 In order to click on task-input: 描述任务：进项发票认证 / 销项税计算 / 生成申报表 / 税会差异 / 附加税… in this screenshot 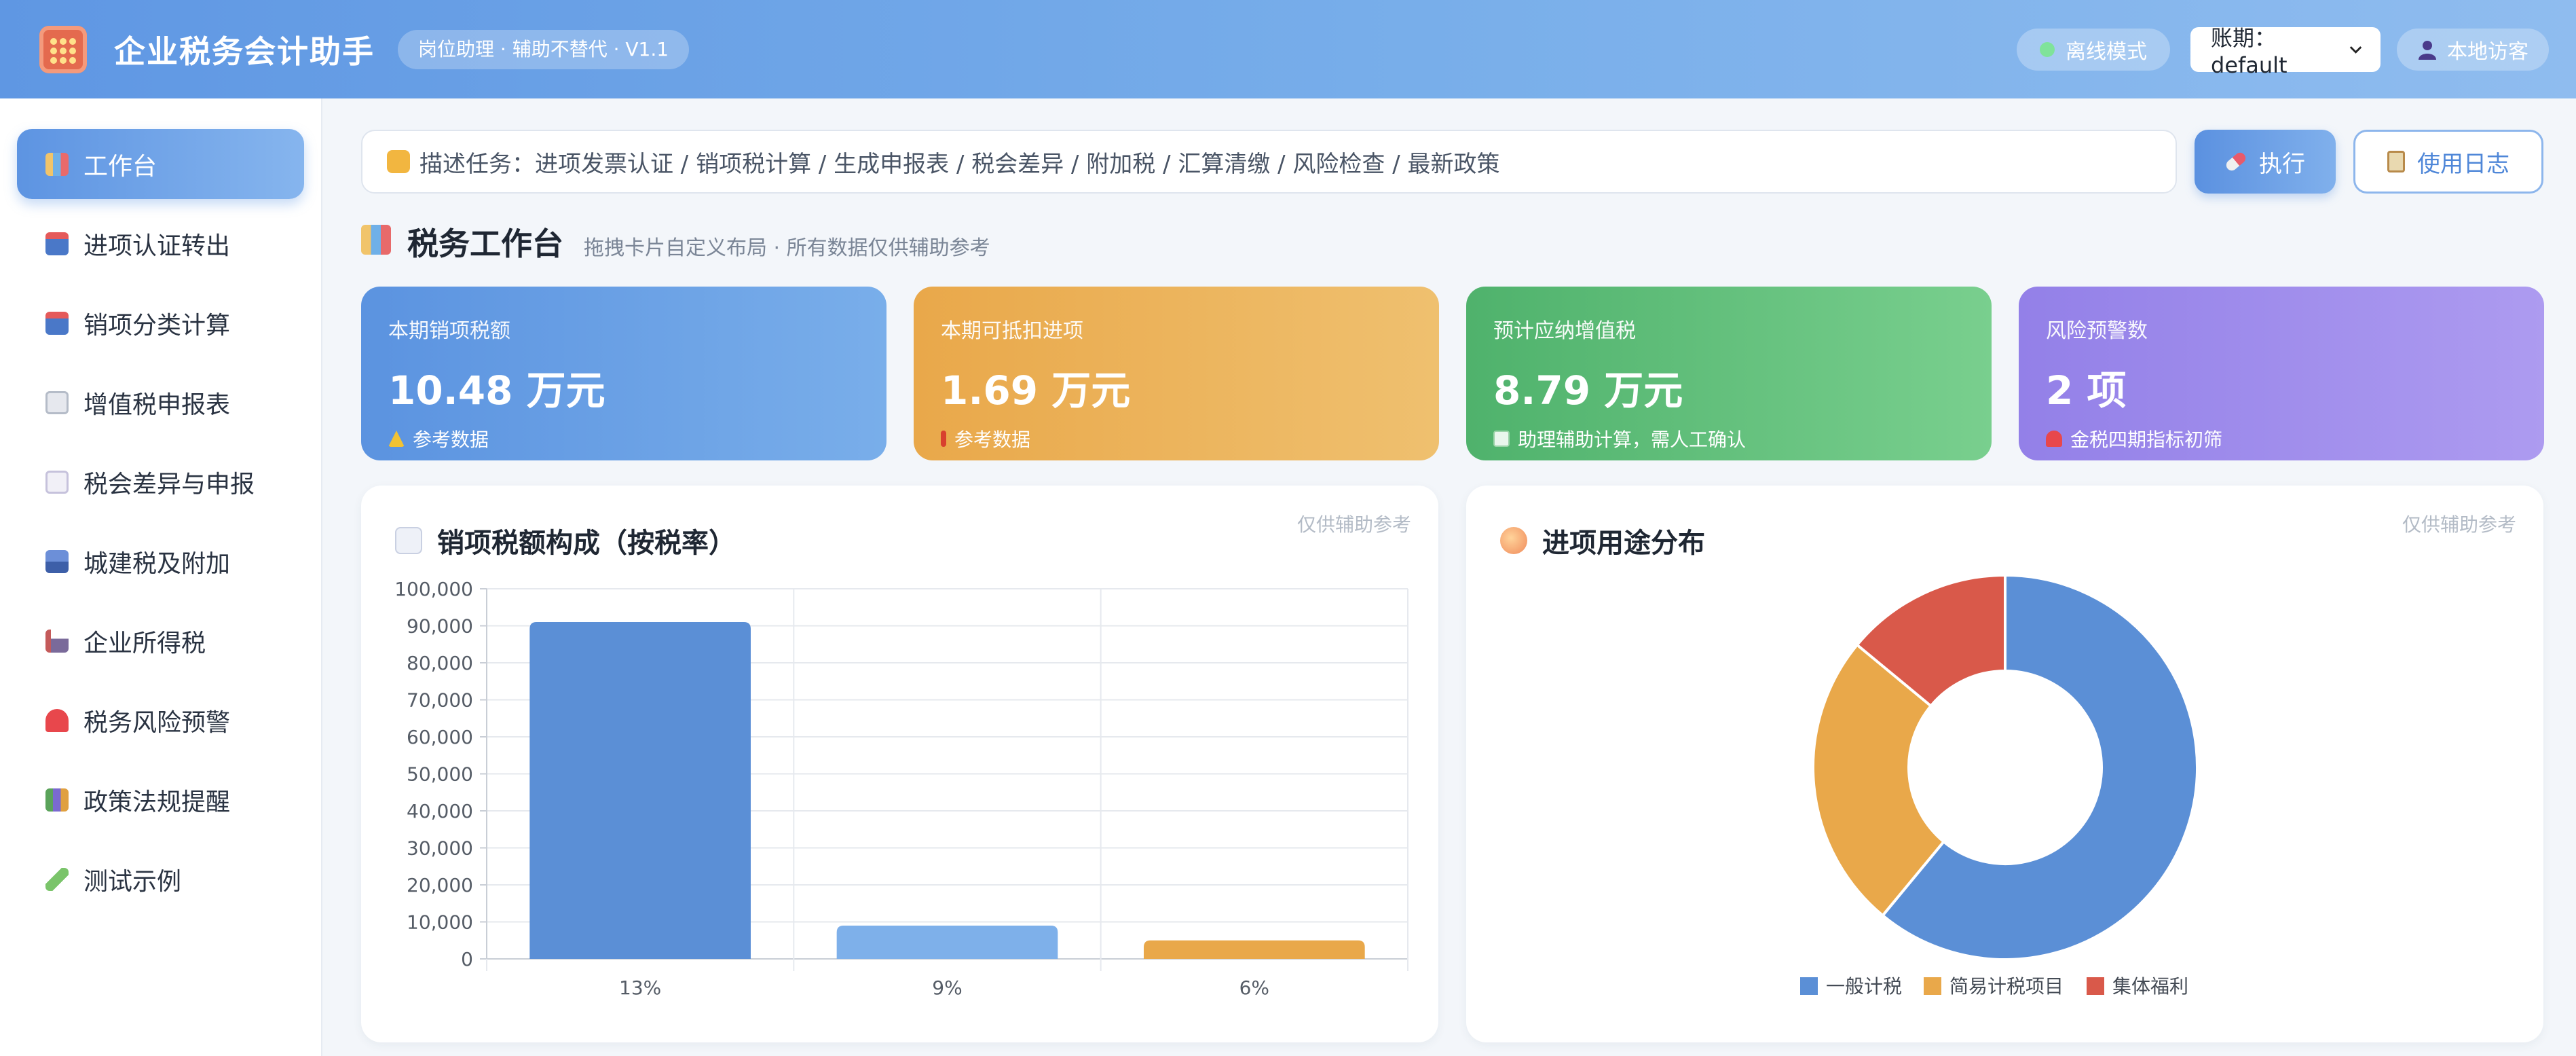, I will do `click(1269, 162)`.